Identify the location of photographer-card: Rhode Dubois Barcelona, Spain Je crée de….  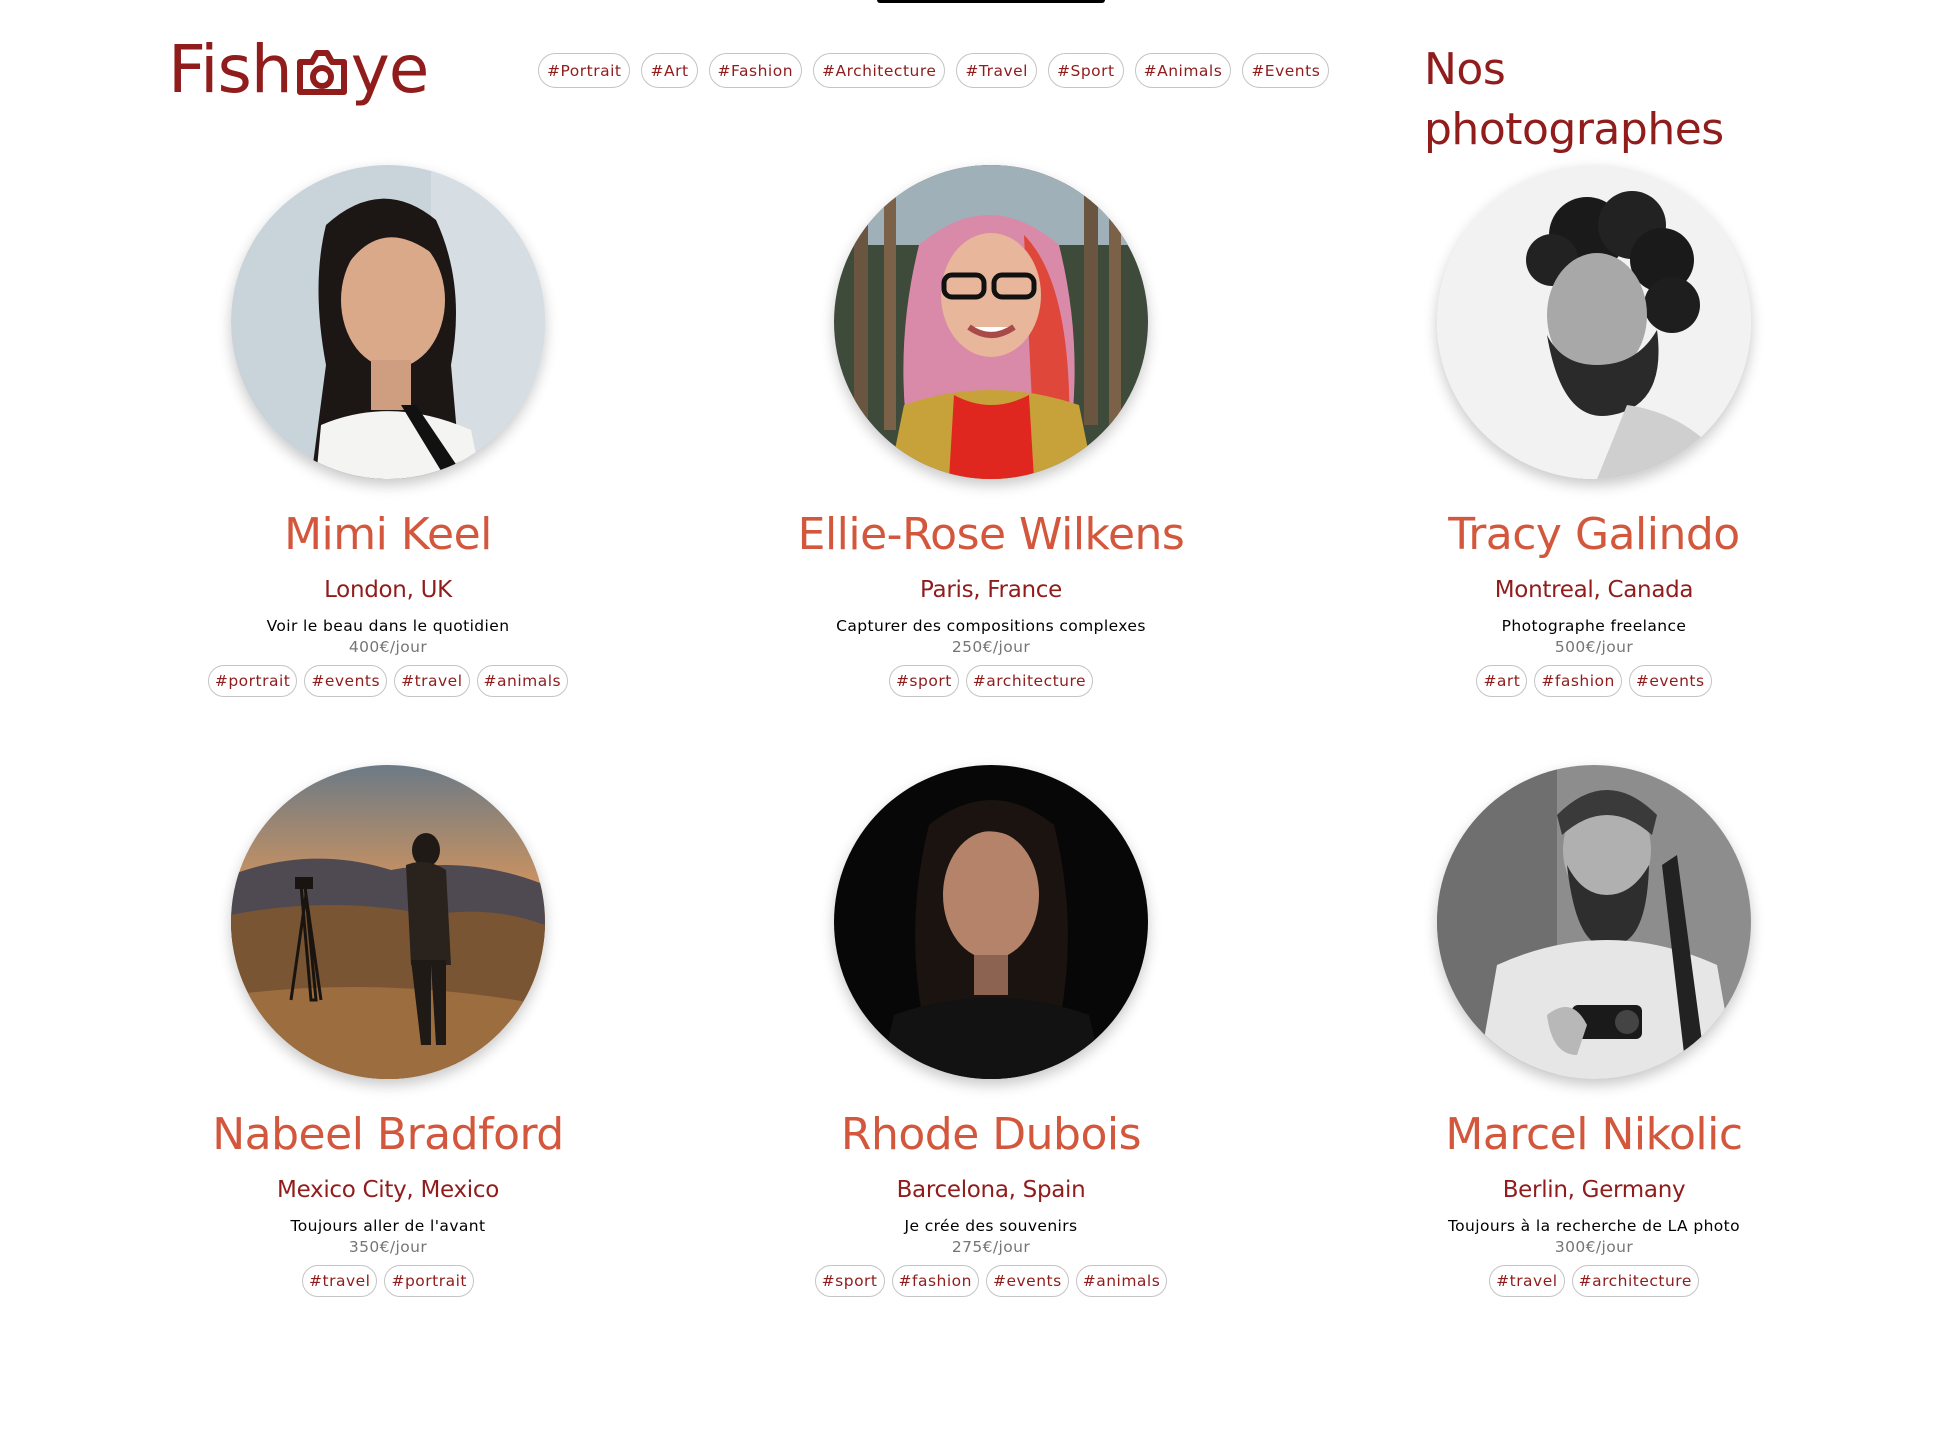
(991, 1031).